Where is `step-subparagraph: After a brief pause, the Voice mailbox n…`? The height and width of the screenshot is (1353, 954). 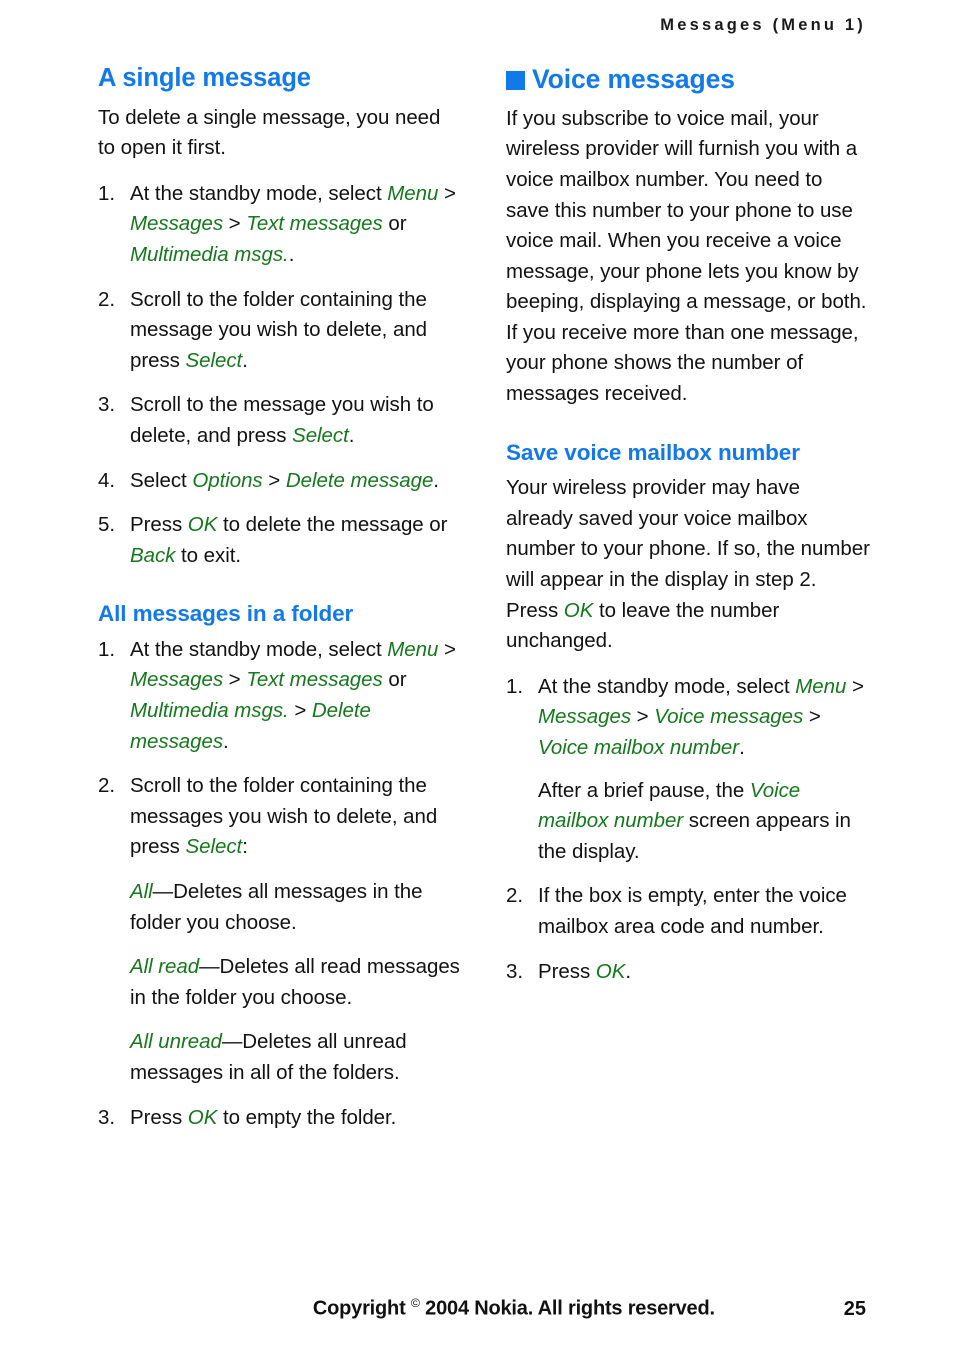 step-subparagraph: After a brief pause, the Voice mailbox n… is located at coordinates (704, 822).